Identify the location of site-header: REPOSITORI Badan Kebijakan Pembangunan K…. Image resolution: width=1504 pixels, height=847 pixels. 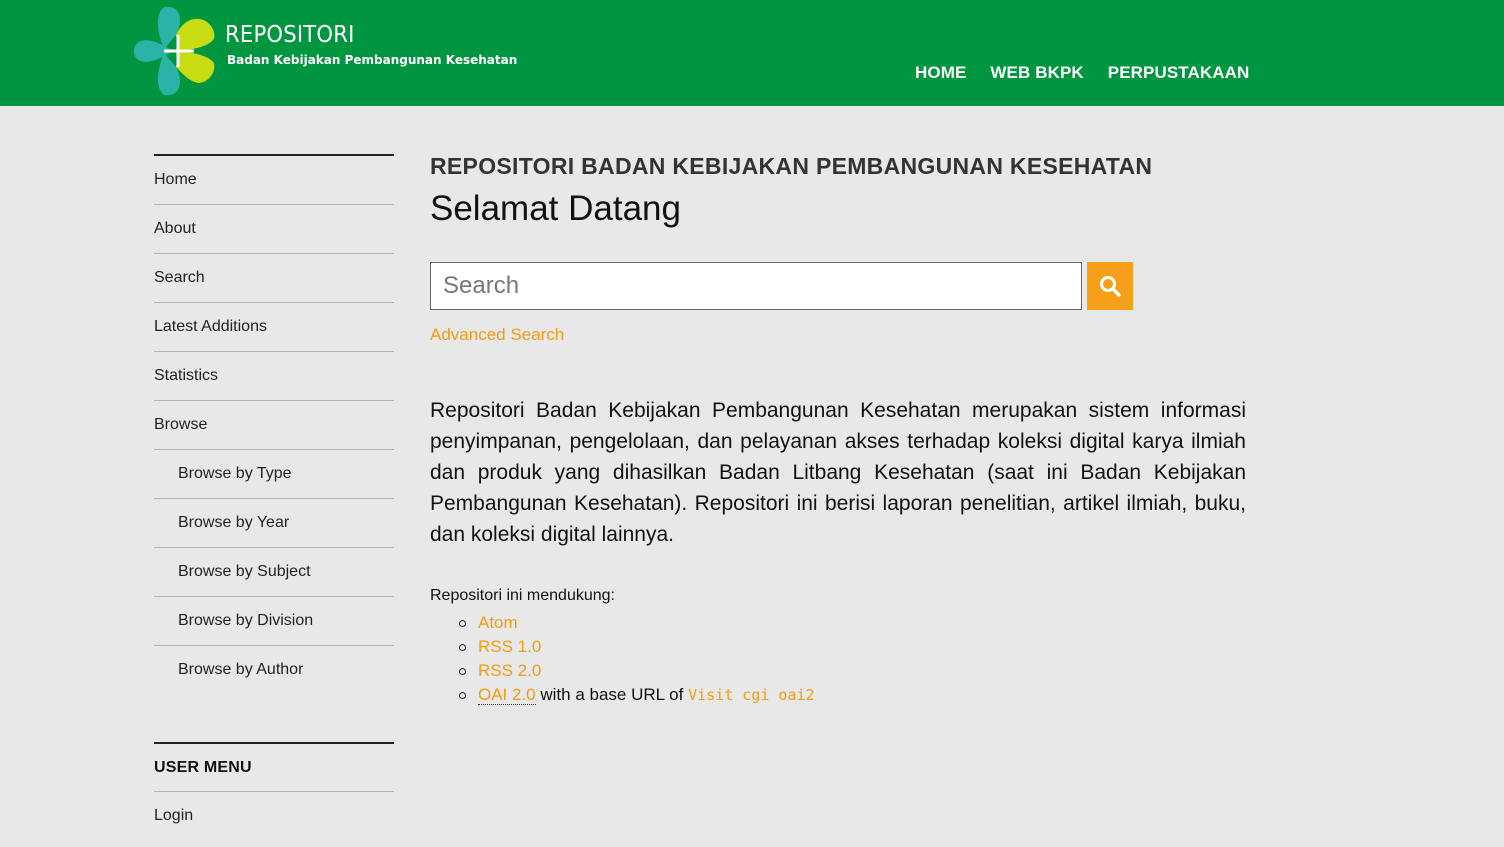
(752, 53).